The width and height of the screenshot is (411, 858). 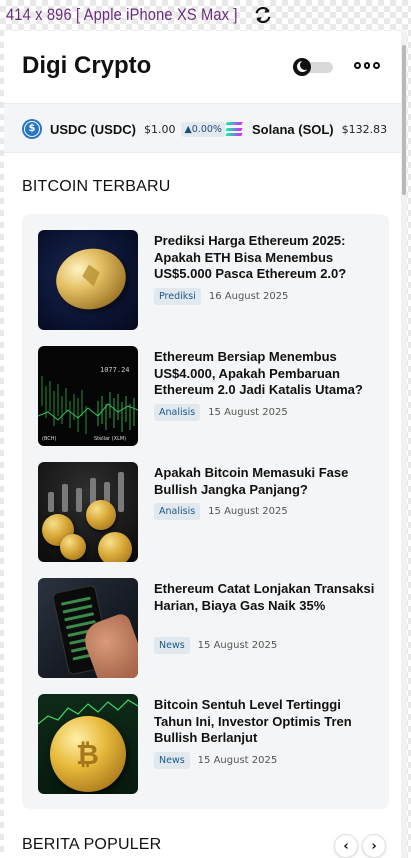 What do you see at coordinates (86, 66) in the screenshot?
I see `brand-logo: Digi Crypto` at bounding box center [86, 66].